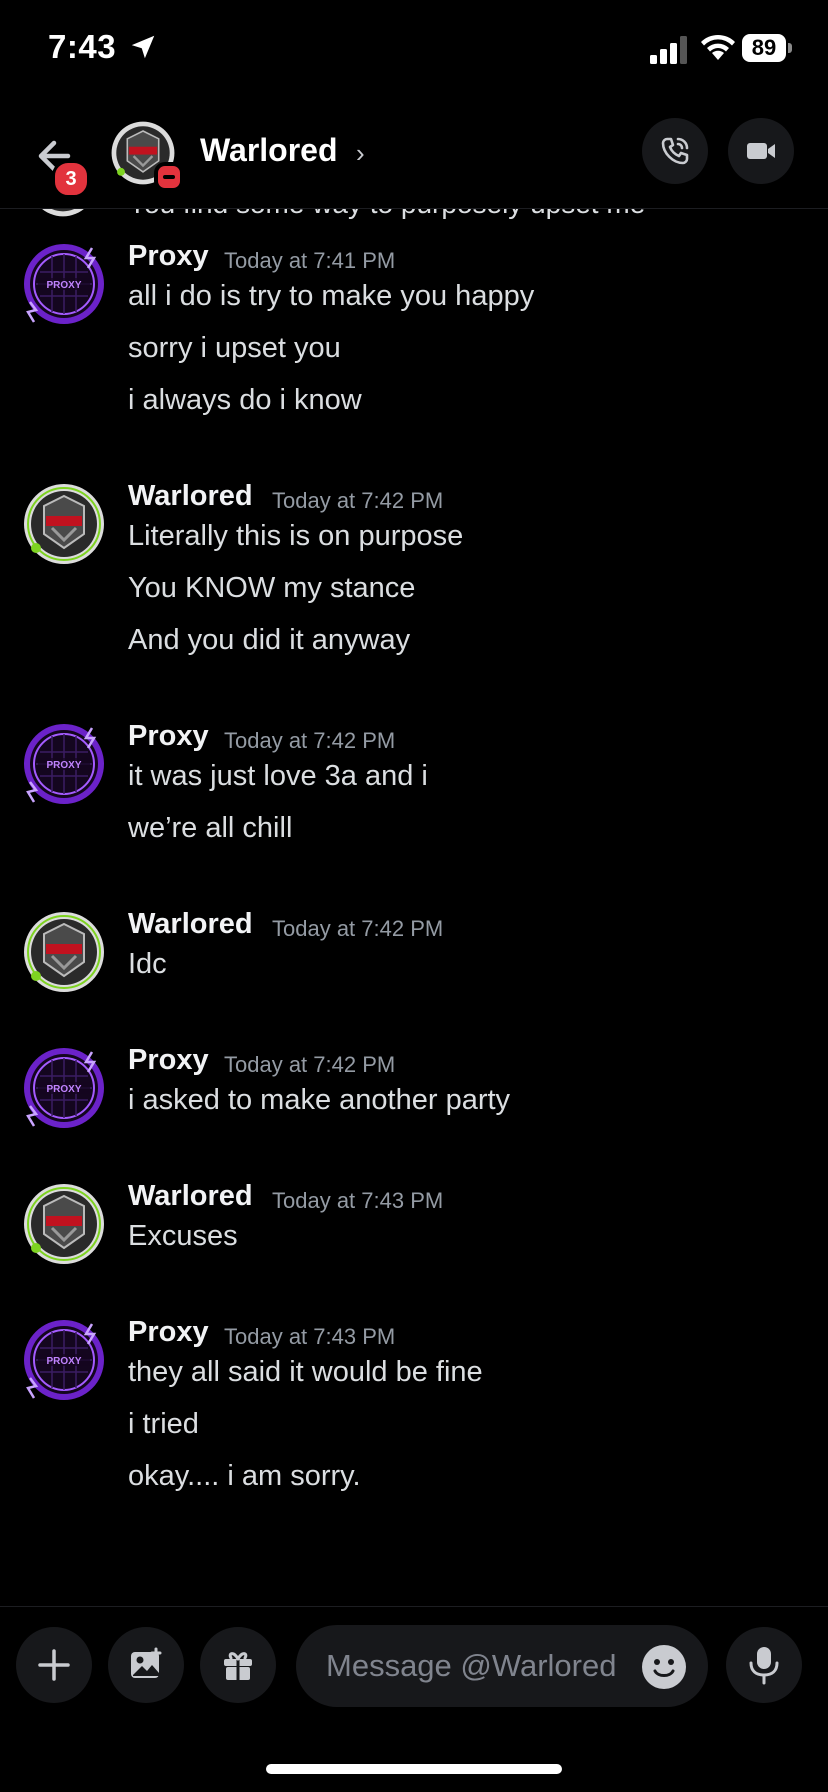 The image size is (828, 1792). Describe the element at coordinates (245, 400) in the screenshot. I see `message-text: i always do i know` at that location.